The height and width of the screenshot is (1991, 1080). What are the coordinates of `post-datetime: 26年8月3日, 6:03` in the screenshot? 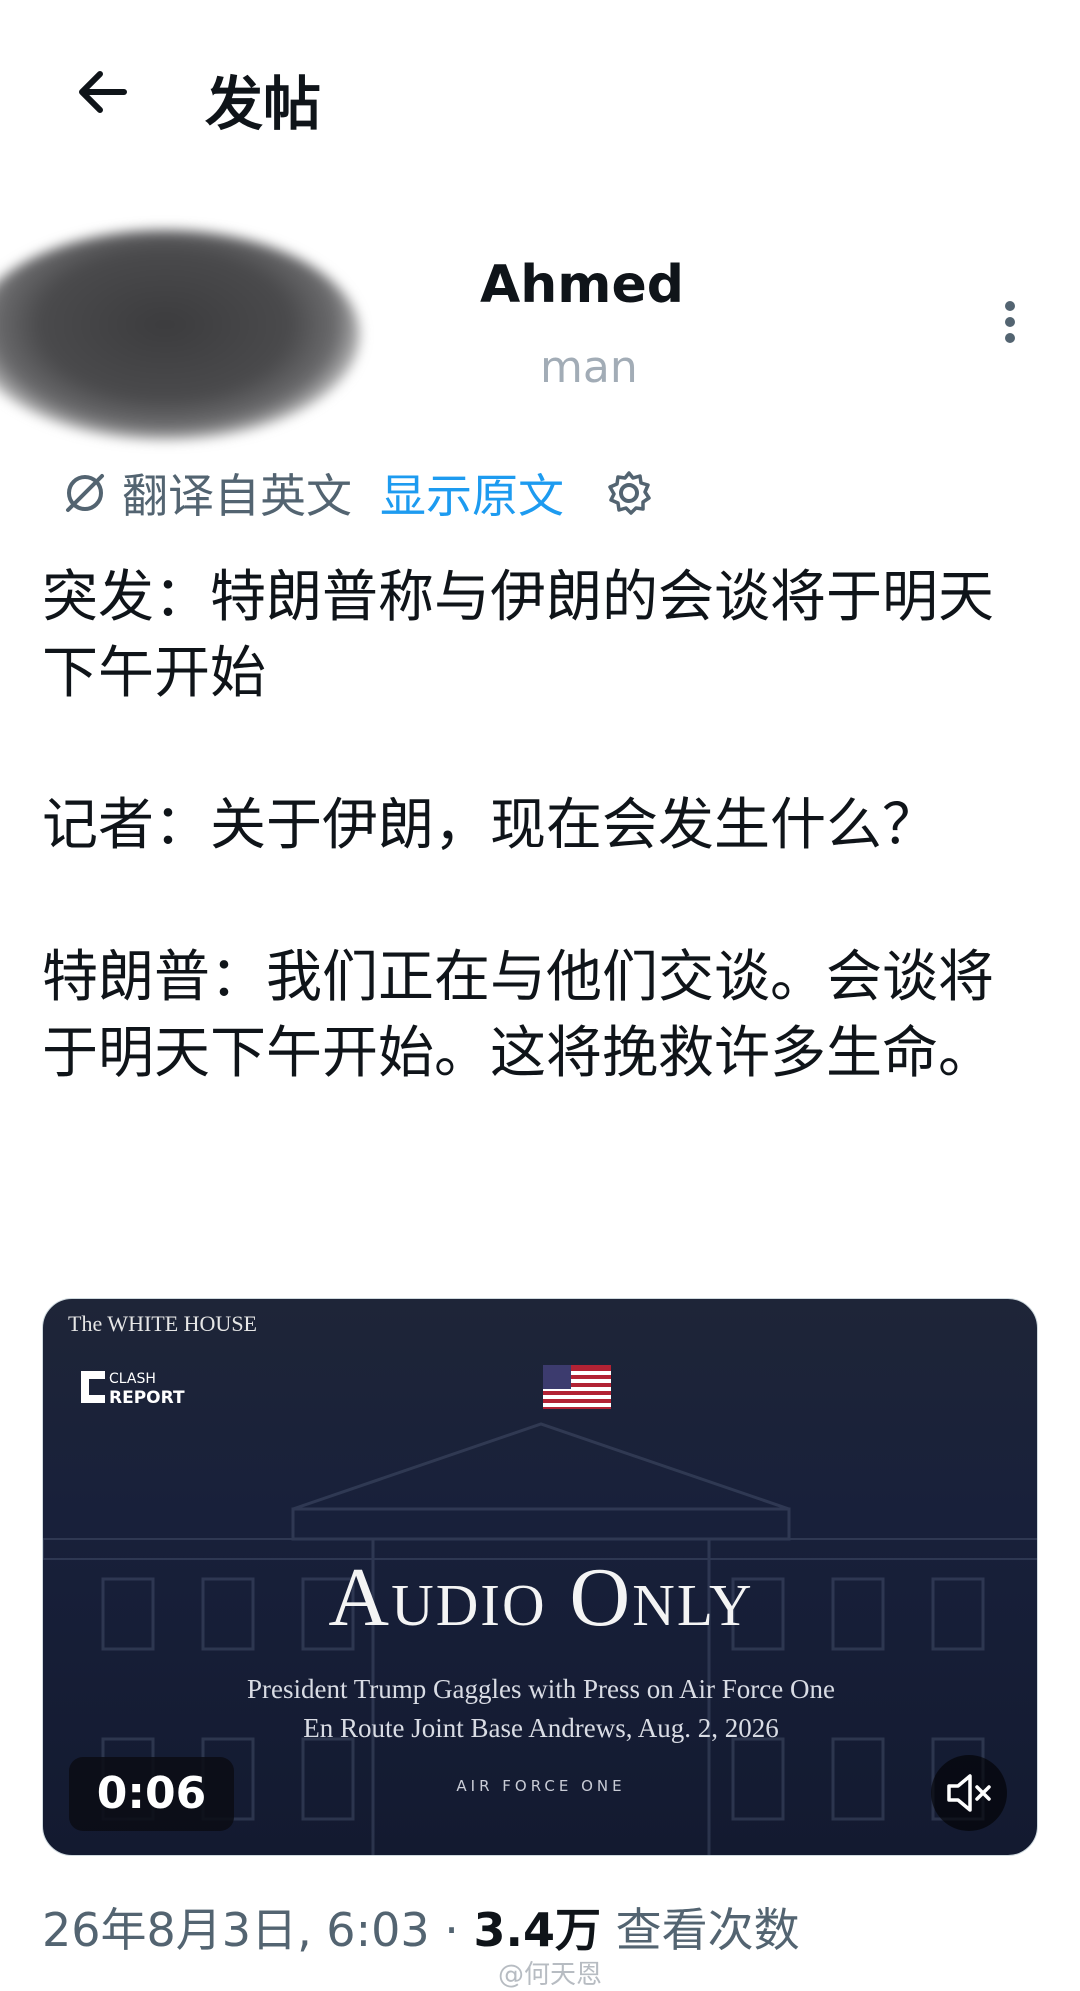 It's located at (236, 1930).